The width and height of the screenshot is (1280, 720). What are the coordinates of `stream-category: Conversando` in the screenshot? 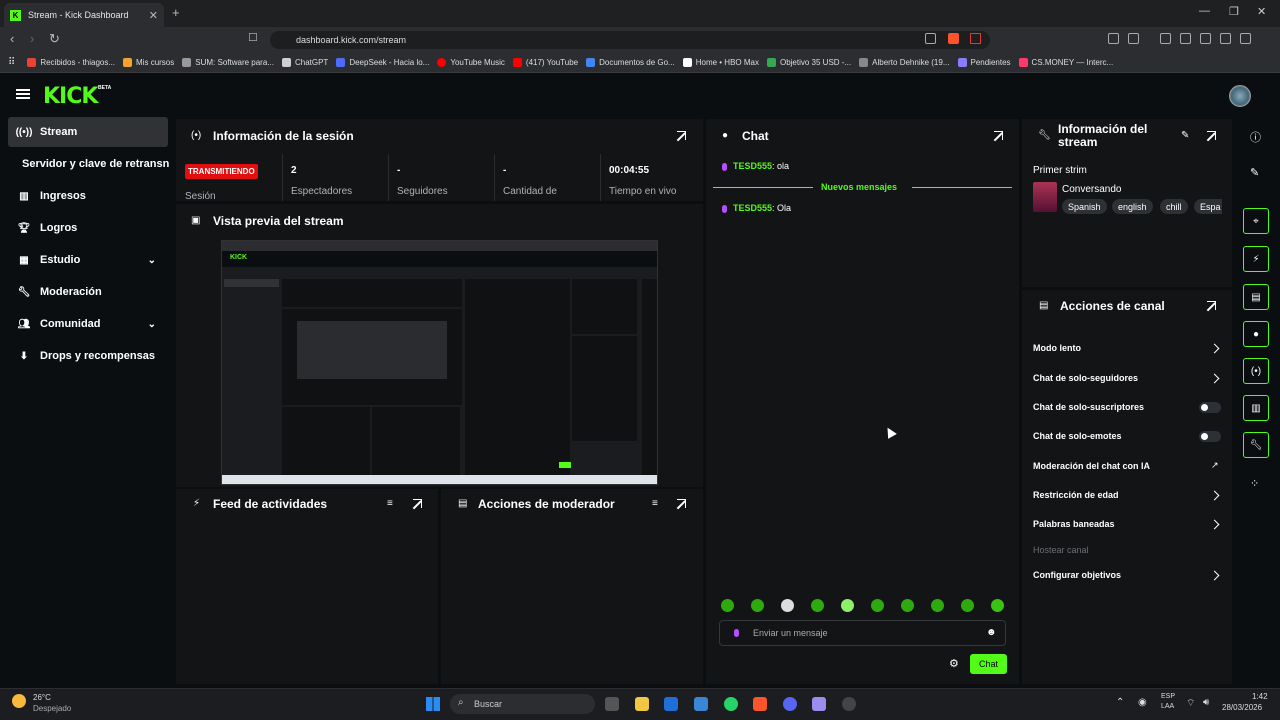 It's located at (1091, 189).